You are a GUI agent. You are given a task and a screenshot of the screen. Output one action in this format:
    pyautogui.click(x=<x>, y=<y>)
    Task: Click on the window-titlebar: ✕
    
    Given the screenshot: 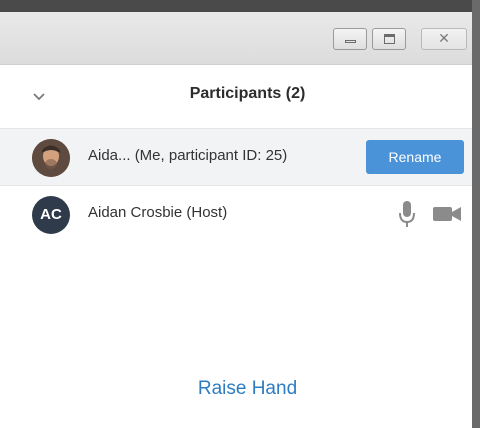 What is the action you would take?
    pyautogui.click(x=236, y=38)
    